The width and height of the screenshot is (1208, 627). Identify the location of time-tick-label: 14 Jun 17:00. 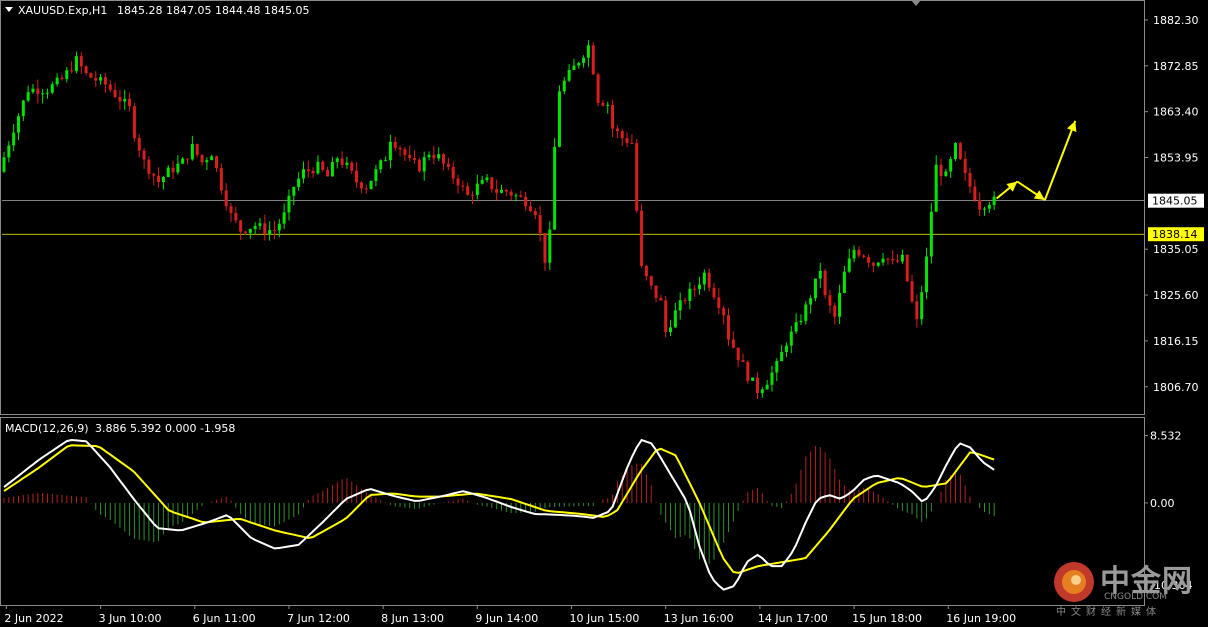
(793, 618).